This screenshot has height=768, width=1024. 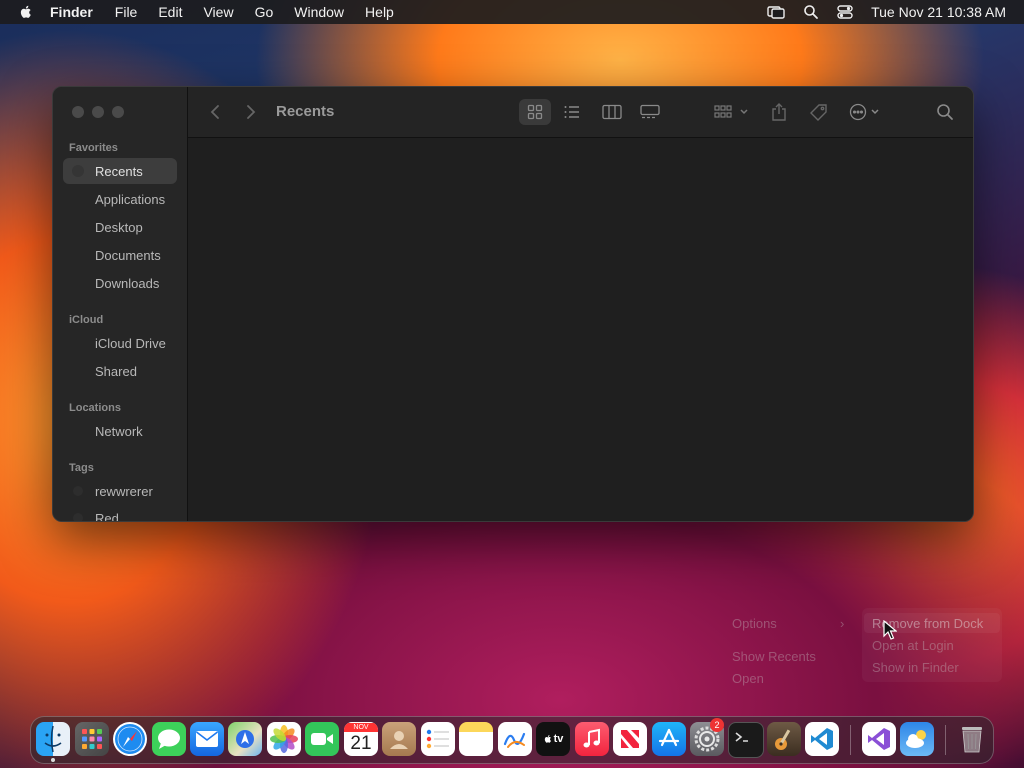 What do you see at coordinates (379, 12) in the screenshot?
I see `menu-help: Help` at bounding box center [379, 12].